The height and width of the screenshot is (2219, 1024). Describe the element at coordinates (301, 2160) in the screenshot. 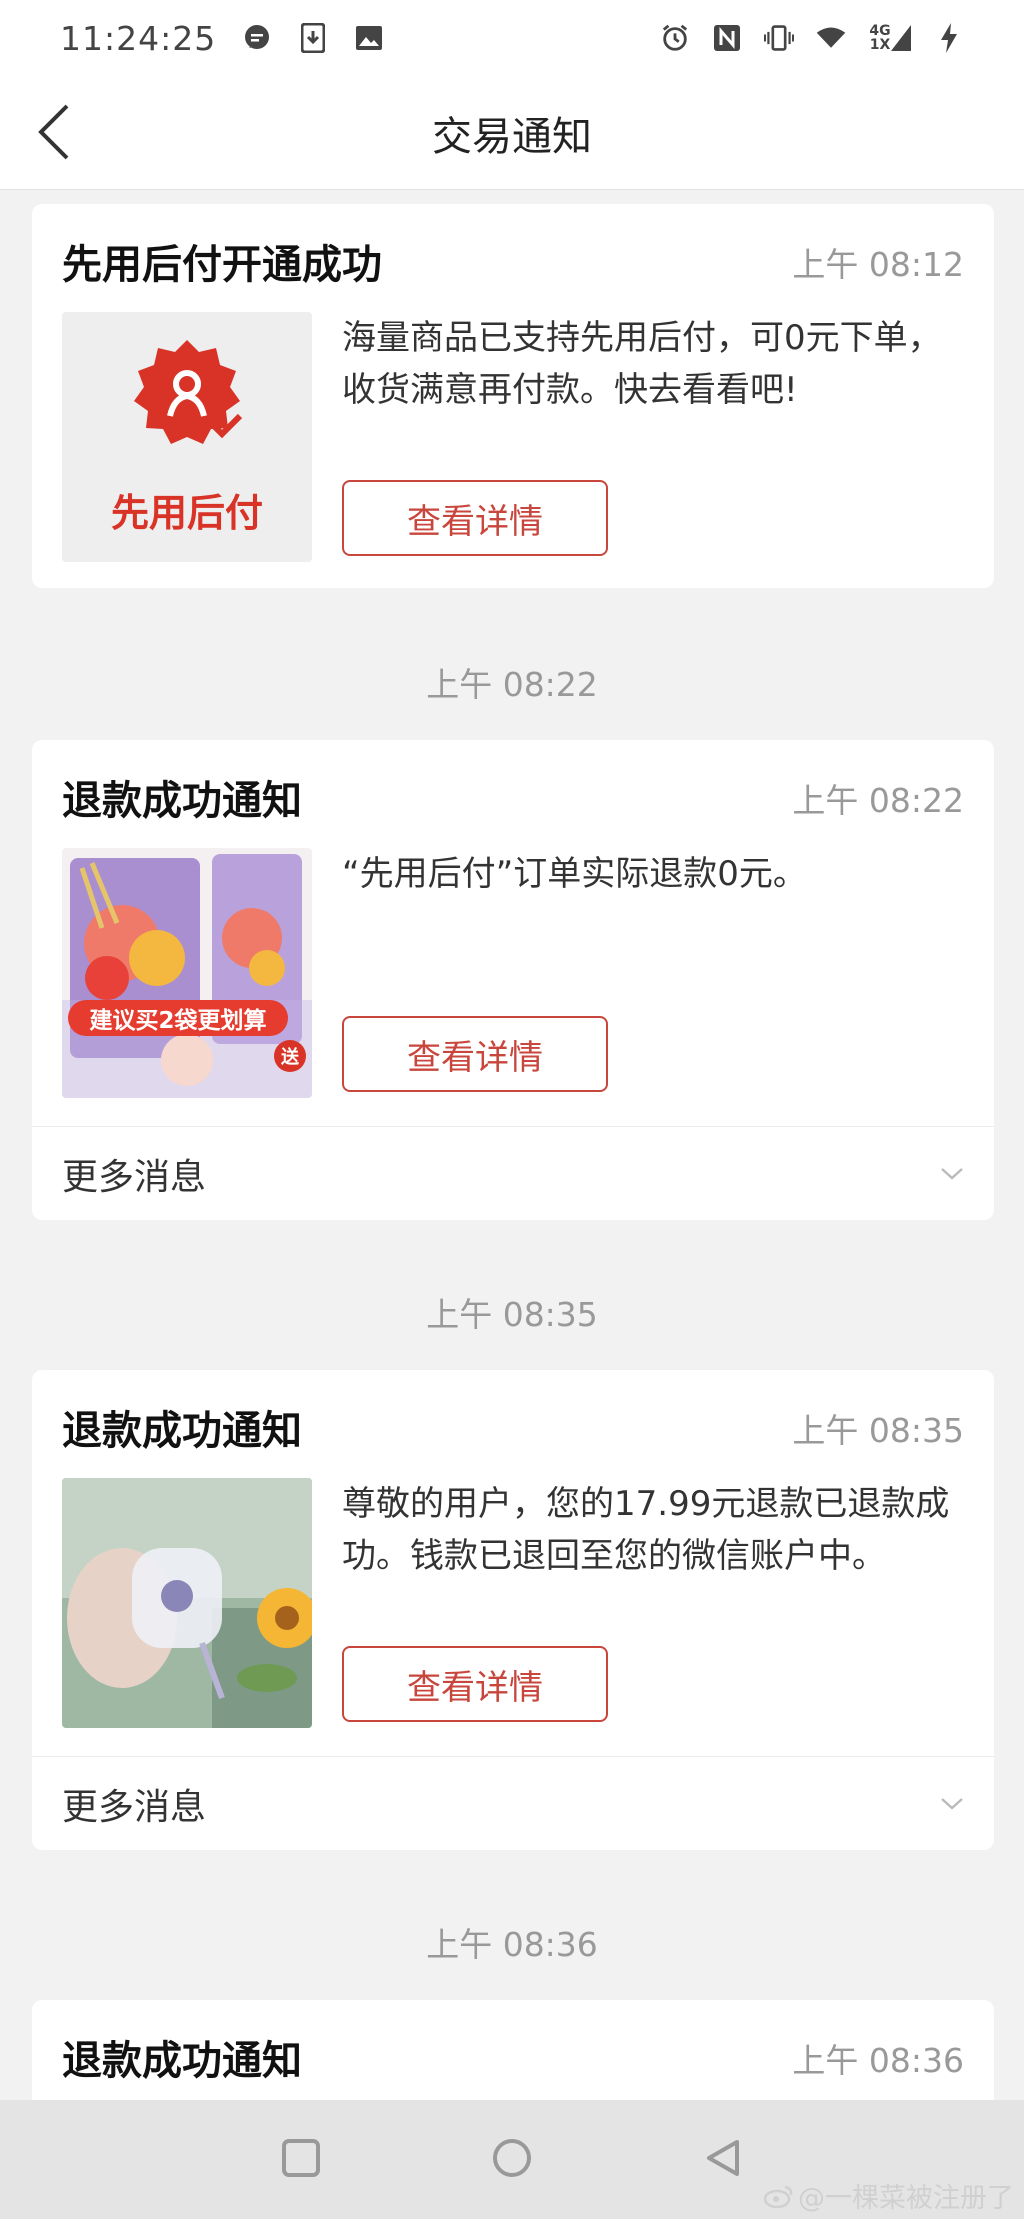

I see `square-recents-icon` at that location.